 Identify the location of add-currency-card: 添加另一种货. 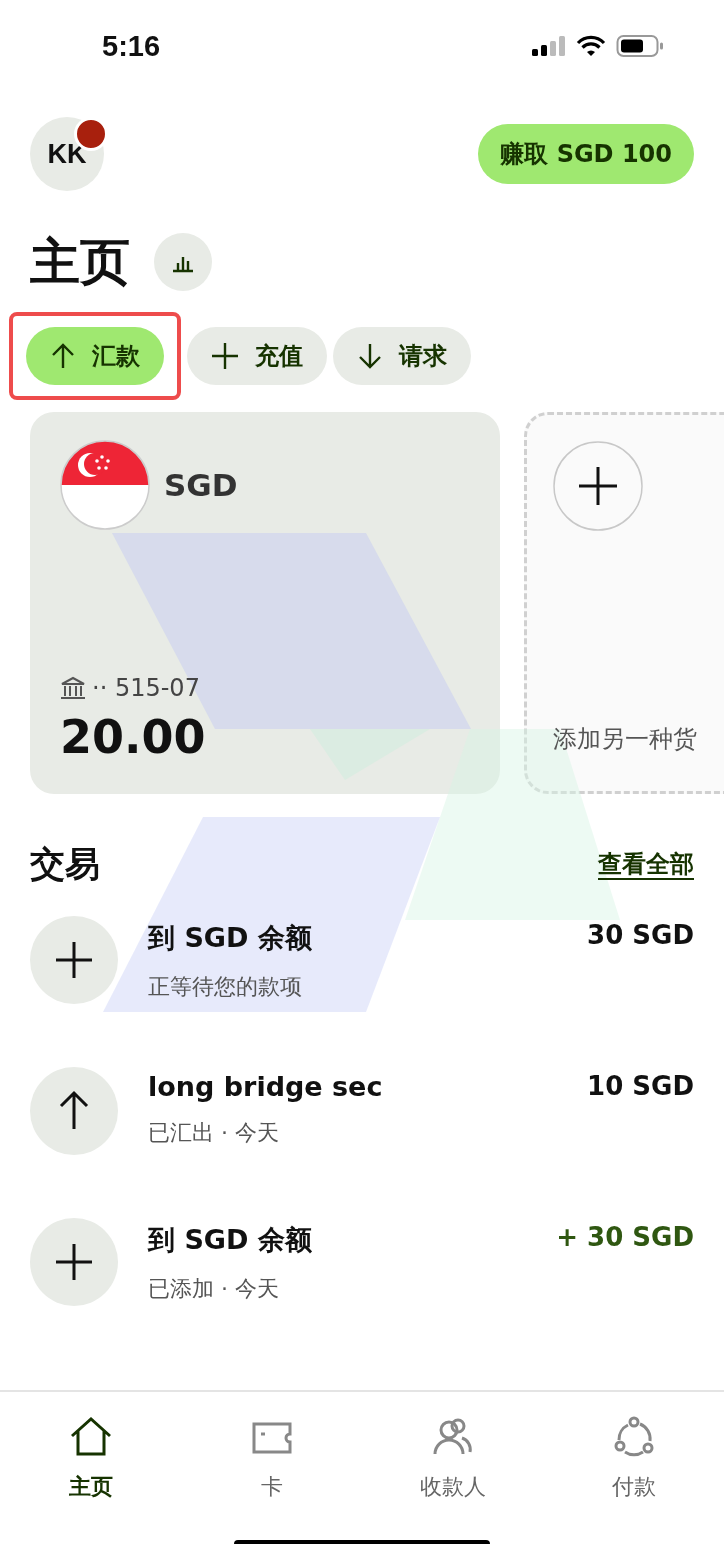
(624, 603).